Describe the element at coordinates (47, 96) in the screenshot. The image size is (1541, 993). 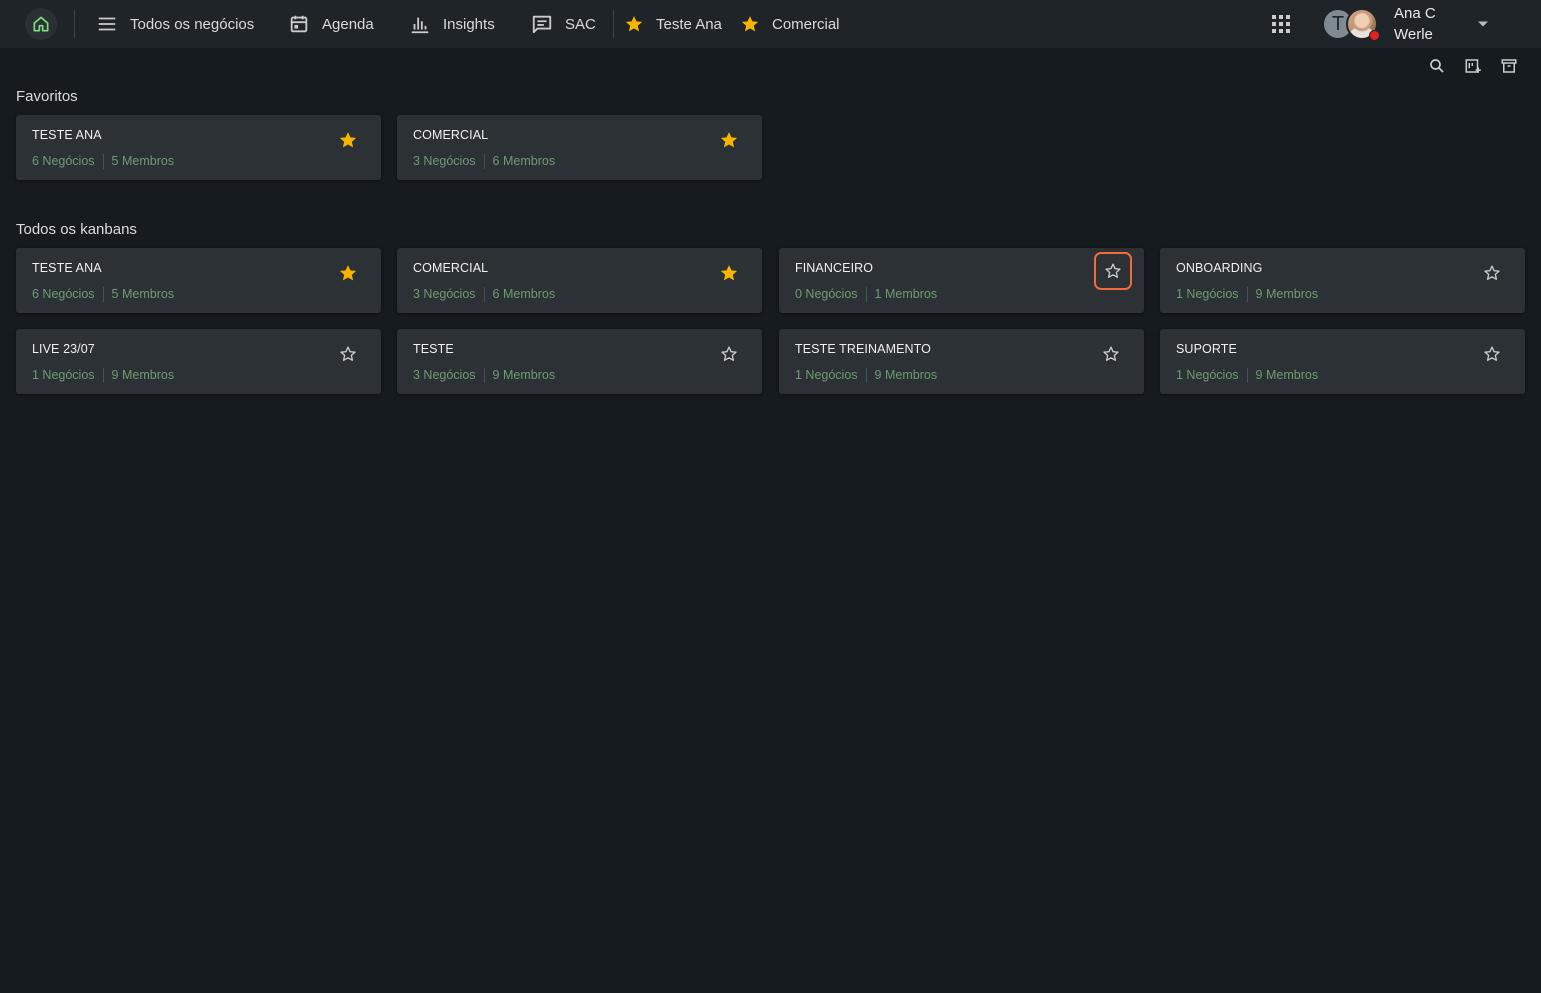
I see `favorites-section-title: Favoritos` at that location.